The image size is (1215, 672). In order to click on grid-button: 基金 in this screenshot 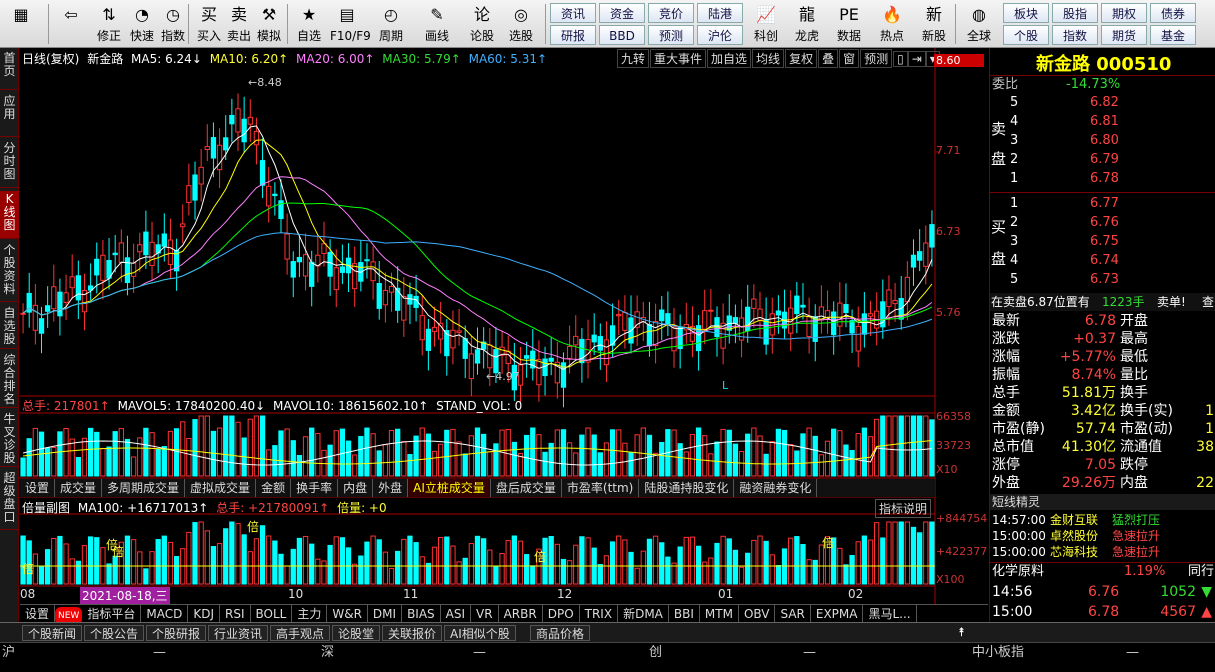, I will do `click(1173, 35)`.